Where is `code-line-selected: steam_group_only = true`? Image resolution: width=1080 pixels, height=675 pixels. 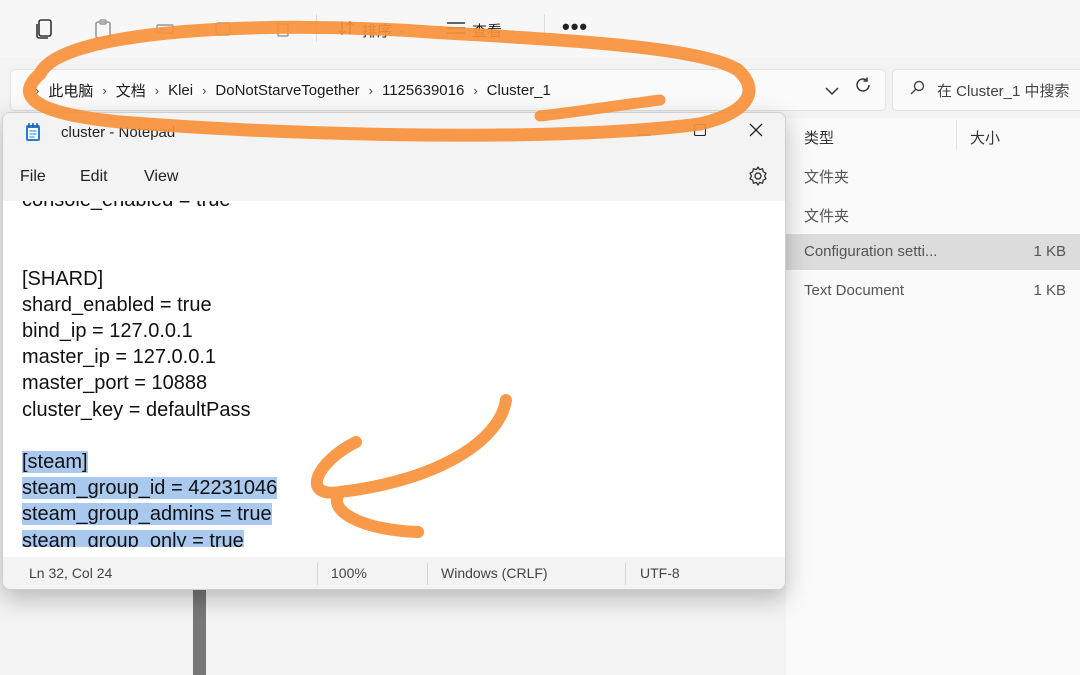
code-line-selected: steam_group_only = true is located at coordinates (133, 537).